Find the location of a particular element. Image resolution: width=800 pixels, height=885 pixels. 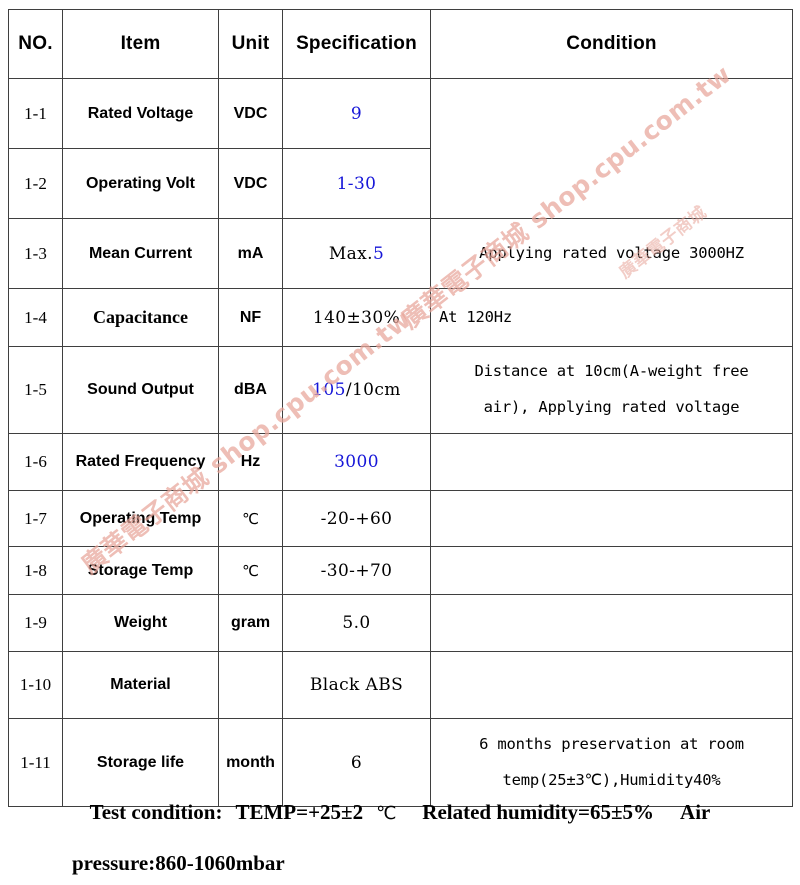

spec-value-blue: 3000 is located at coordinates (356, 462).